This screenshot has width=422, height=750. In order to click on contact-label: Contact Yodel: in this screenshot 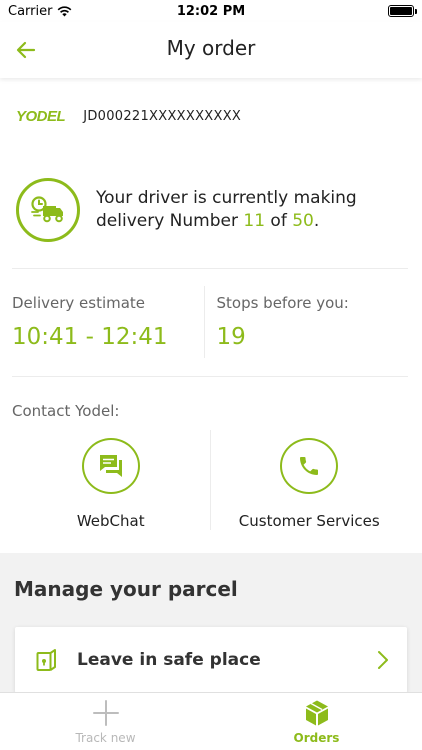, I will do `click(66, 411)`.